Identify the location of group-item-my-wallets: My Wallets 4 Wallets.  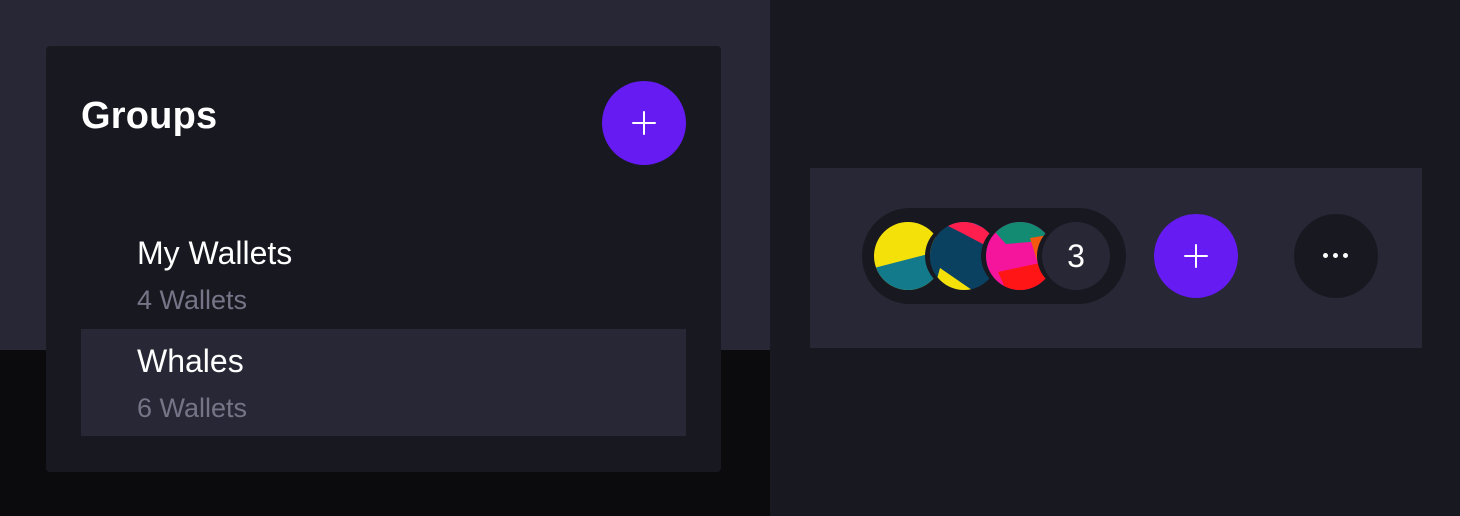
(383, 266).